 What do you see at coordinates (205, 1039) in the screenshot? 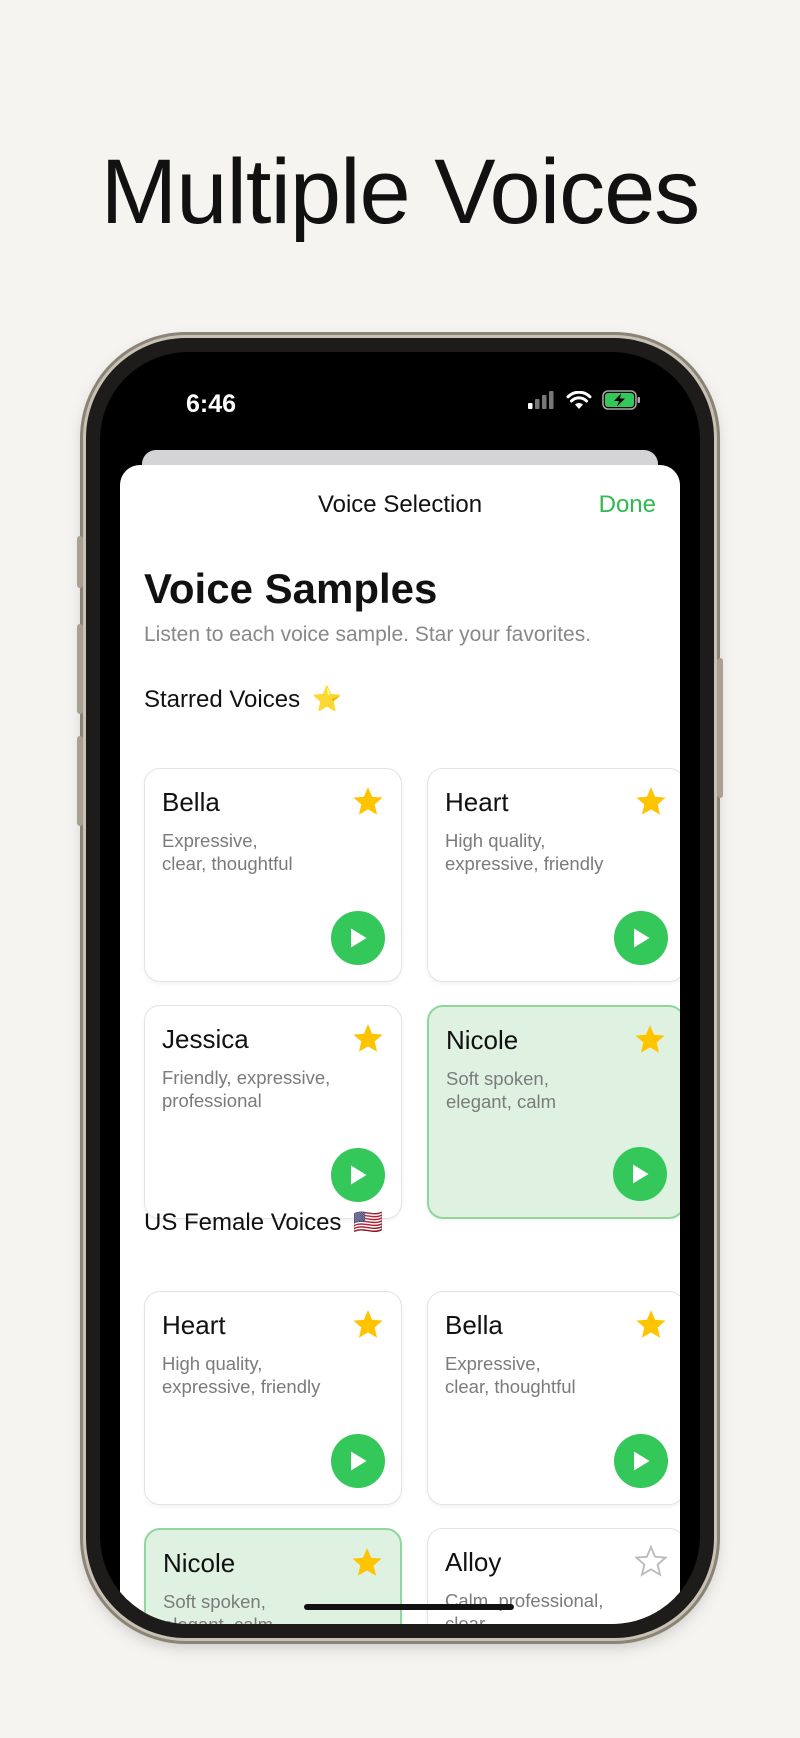
I see `voice-name: Jessica` at bounding box center [205, 1039].